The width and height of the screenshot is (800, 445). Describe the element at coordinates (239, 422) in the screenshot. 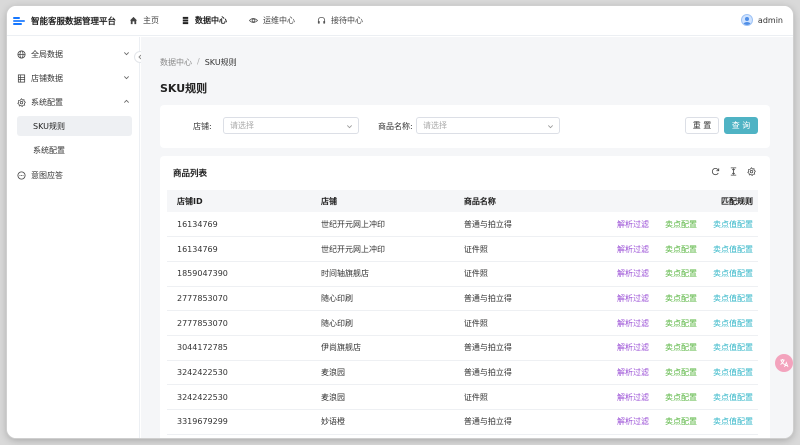

I see `cell-shop-id: 3319679299` at that location.